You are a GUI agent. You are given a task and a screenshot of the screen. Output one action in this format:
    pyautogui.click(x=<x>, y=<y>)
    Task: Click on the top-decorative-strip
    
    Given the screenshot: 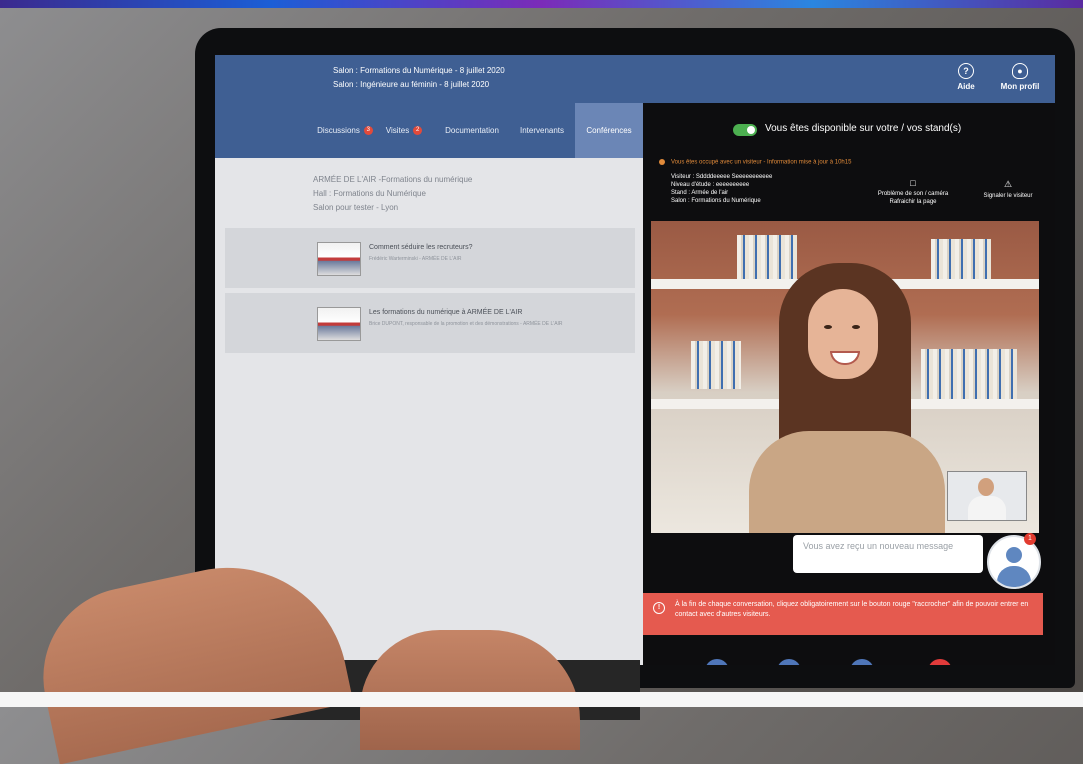 What is the action you would take?
    pyautogui.click(x=541, y=4)
    